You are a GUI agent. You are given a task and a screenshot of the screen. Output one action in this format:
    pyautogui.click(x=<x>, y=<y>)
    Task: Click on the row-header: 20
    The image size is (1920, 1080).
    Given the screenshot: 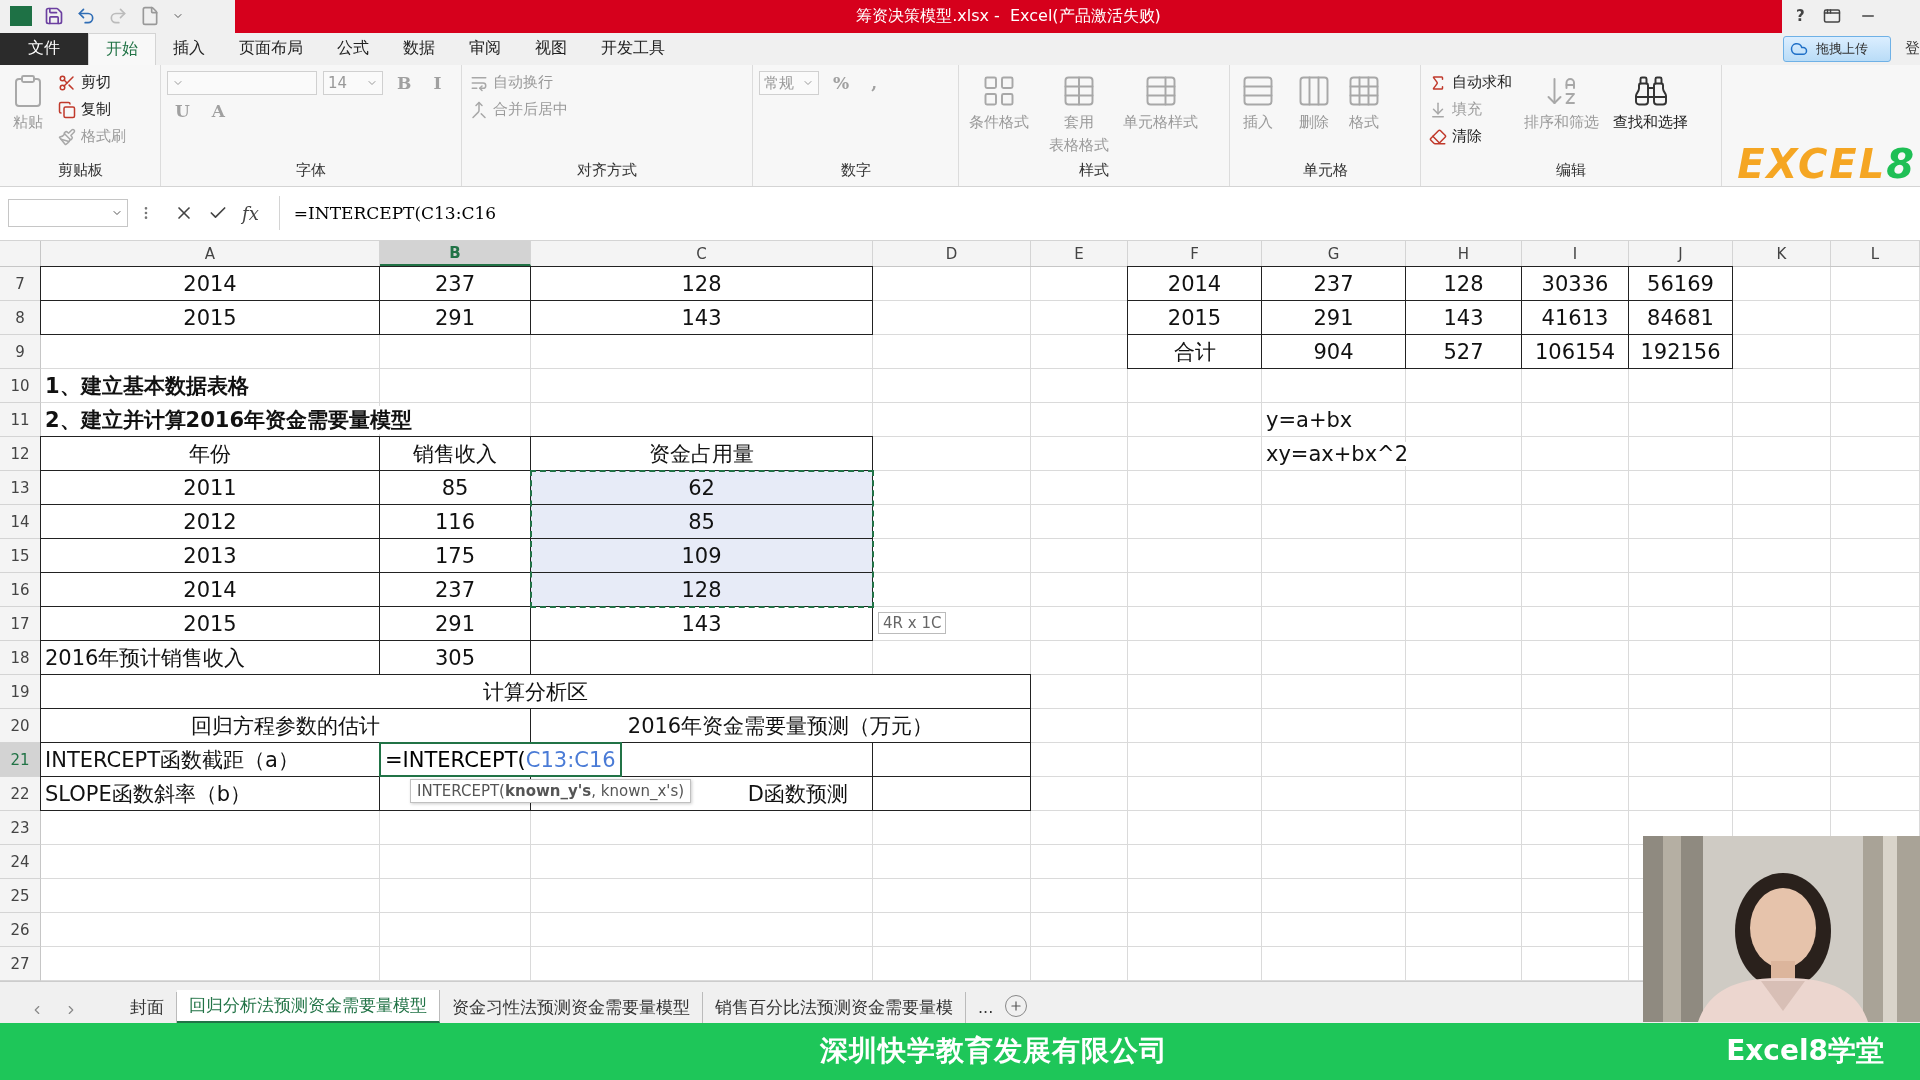 What is the action you would take?
    pyautogui.click(x=20, y=726)
    